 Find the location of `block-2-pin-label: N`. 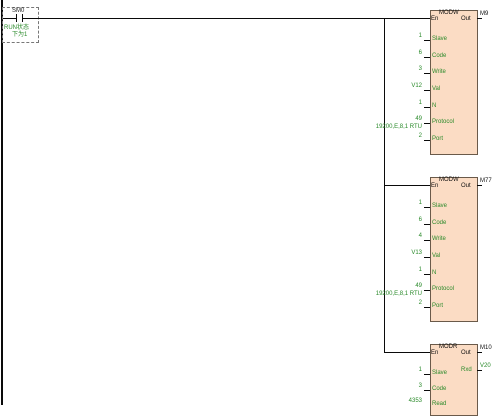

block-2-pin-label: N is located at coordinates (434, 273).